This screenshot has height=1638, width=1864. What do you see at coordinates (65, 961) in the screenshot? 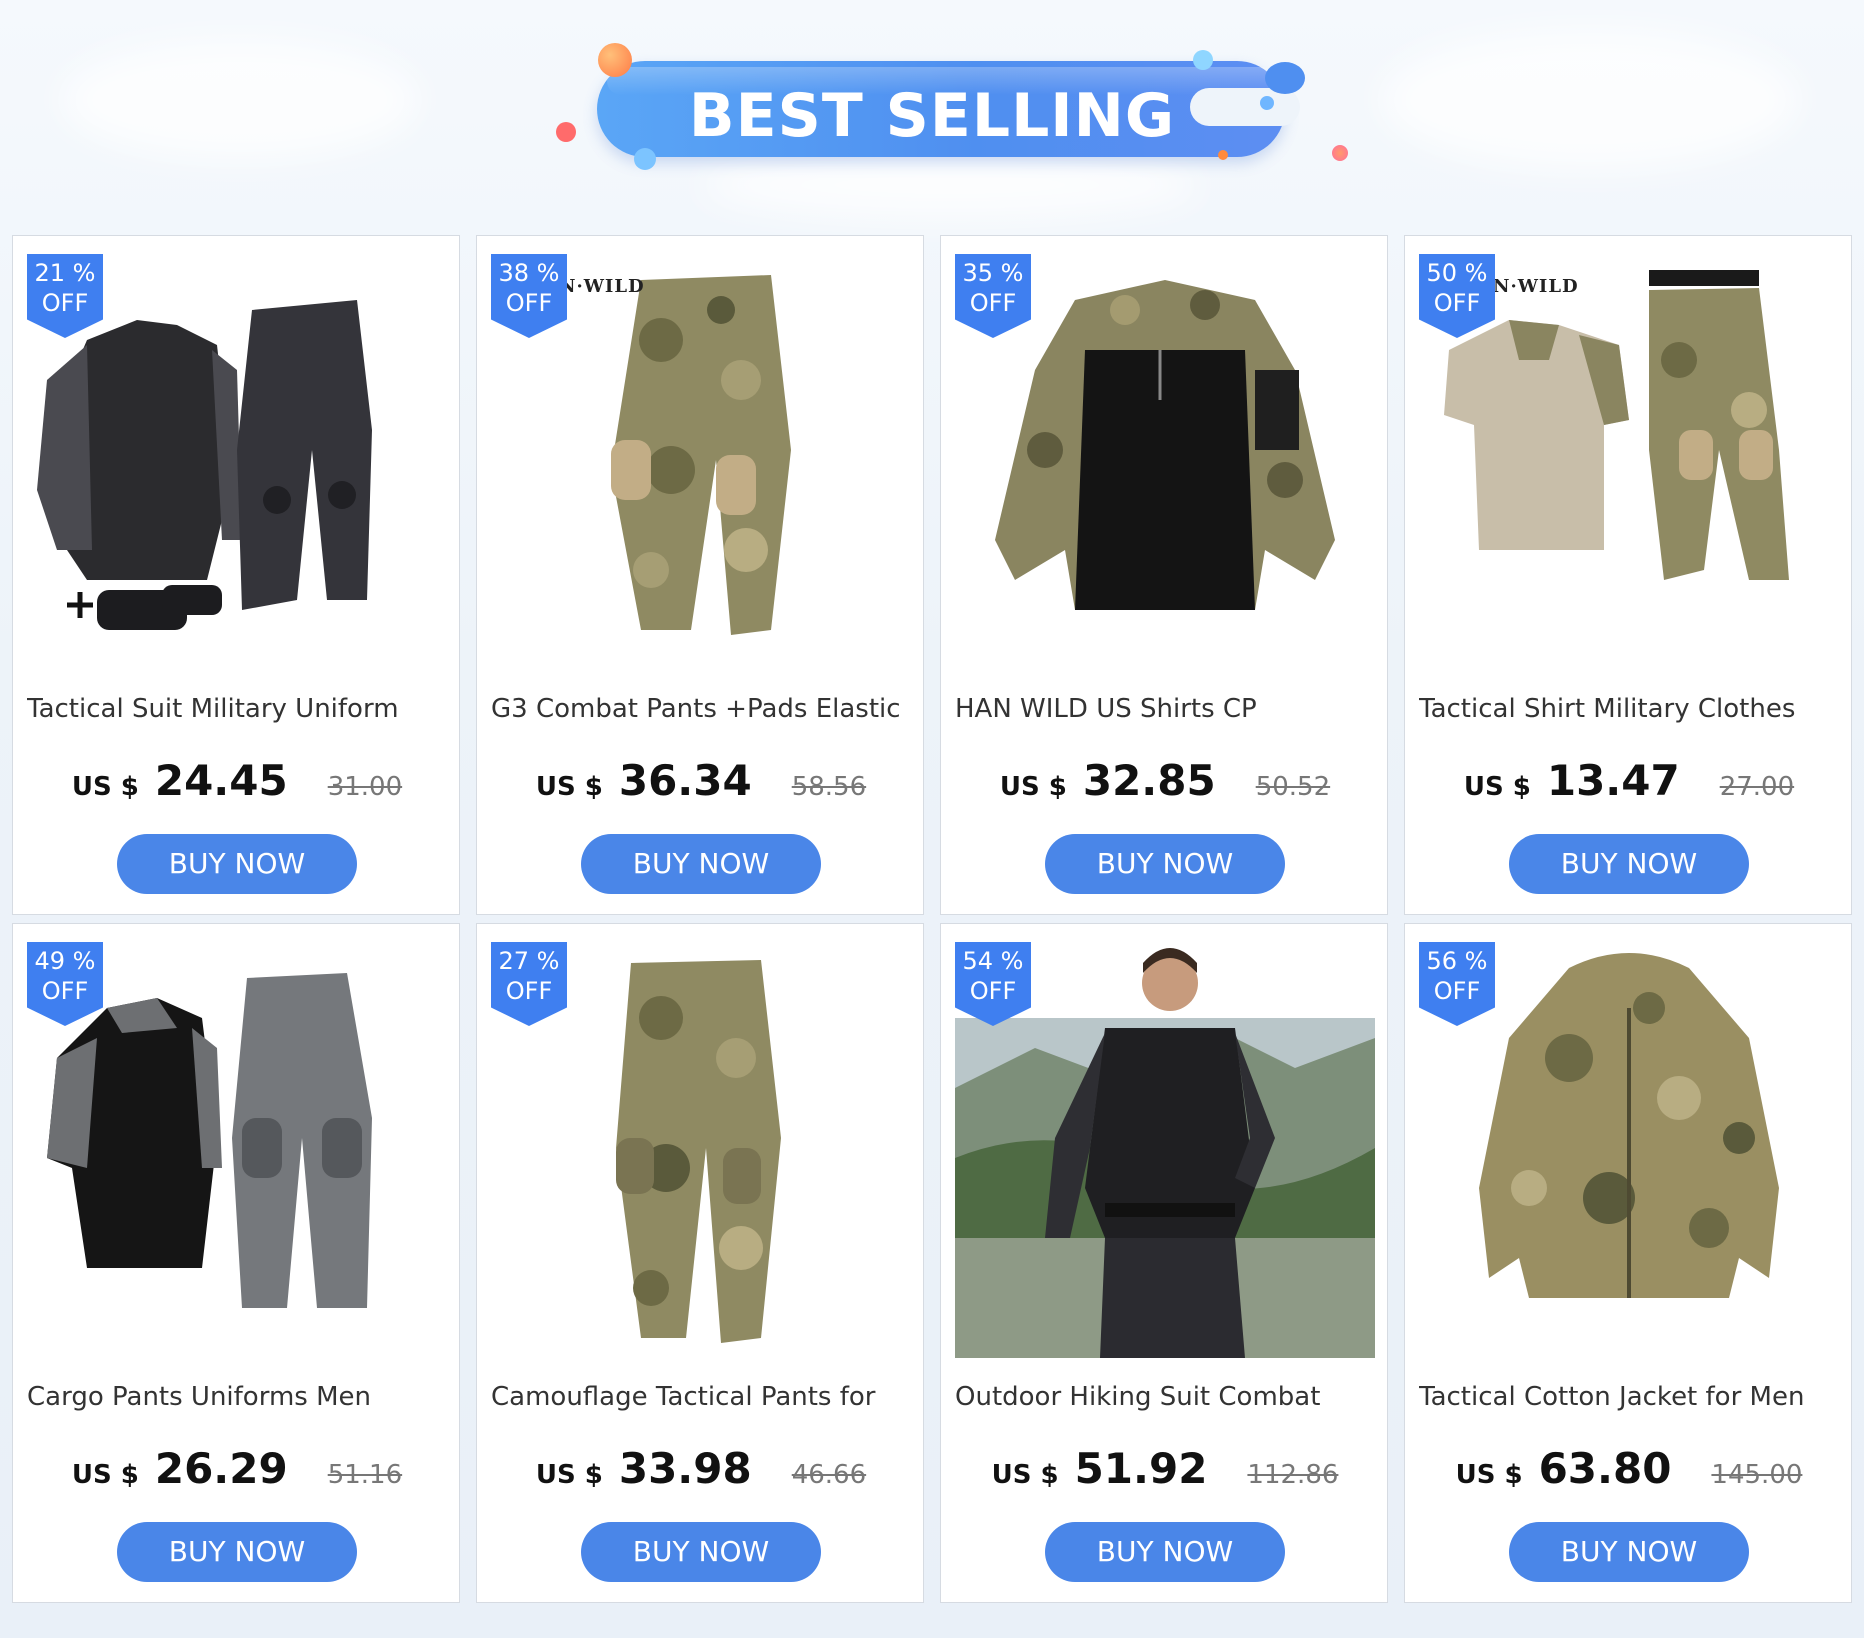
I see `discount-percent: 49 %` at bounding box center [65, 961].